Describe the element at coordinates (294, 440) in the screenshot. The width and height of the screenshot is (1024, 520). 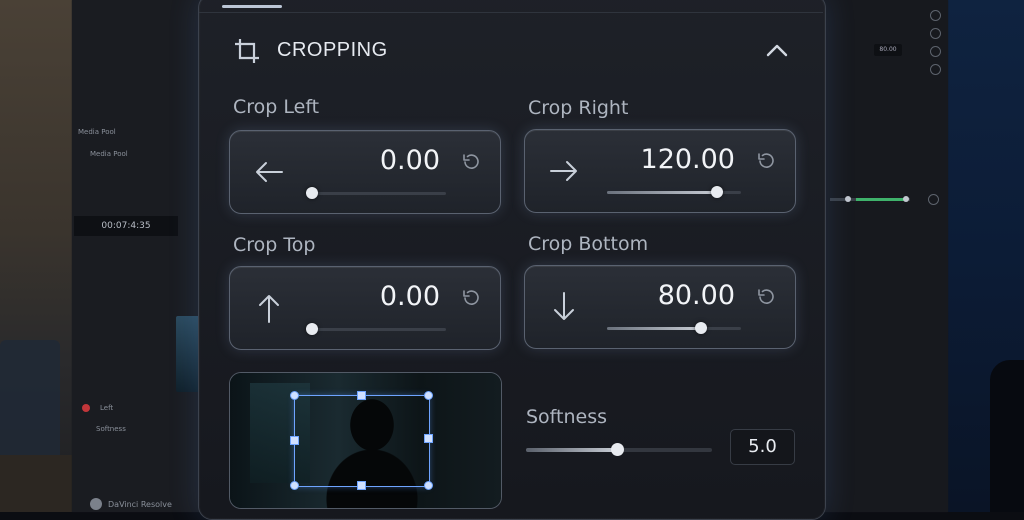
I see `crop-handle-left` at that location.